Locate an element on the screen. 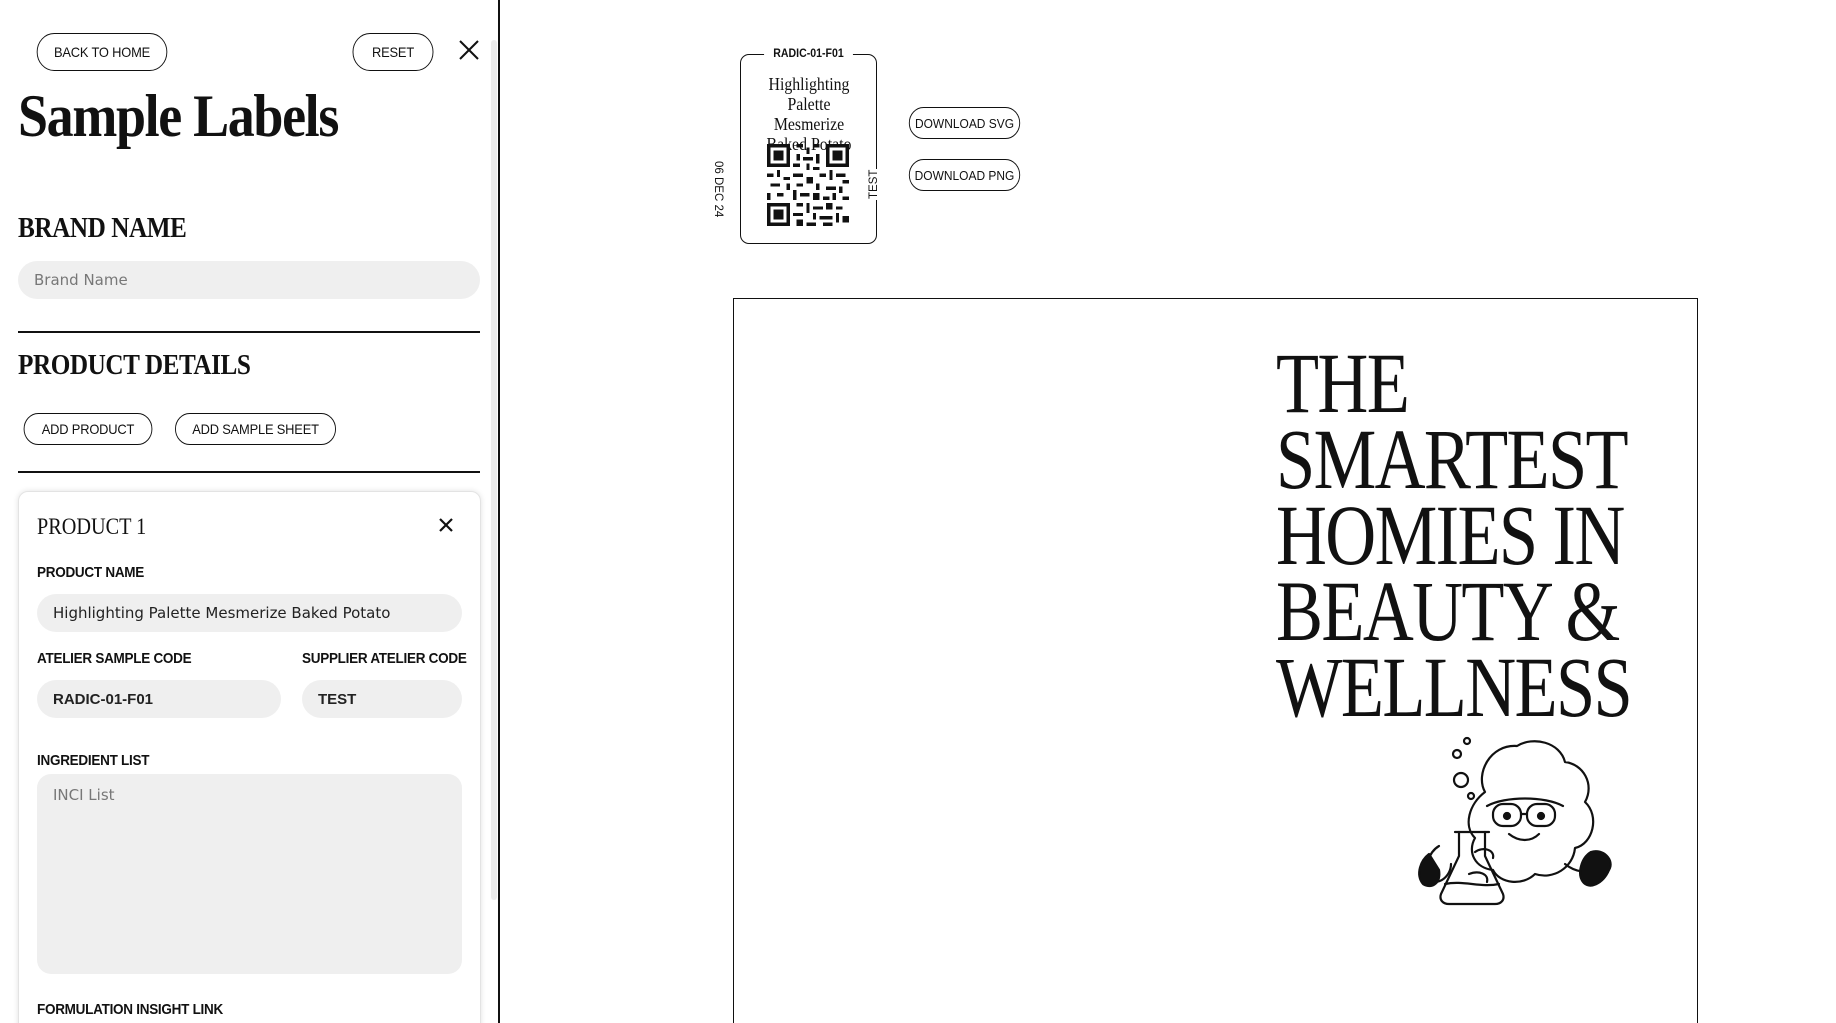 The height and width of the screenshot is (1023, 1836). atelier-sample-code-label: ATELIER SAMPLE CODE is located at coordinates (114, 658).